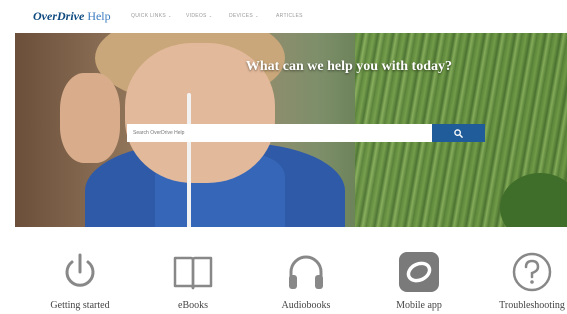 The image size is (567, 314). I want to click on nav-videos-label: VIDEOS, so click(196, 16).